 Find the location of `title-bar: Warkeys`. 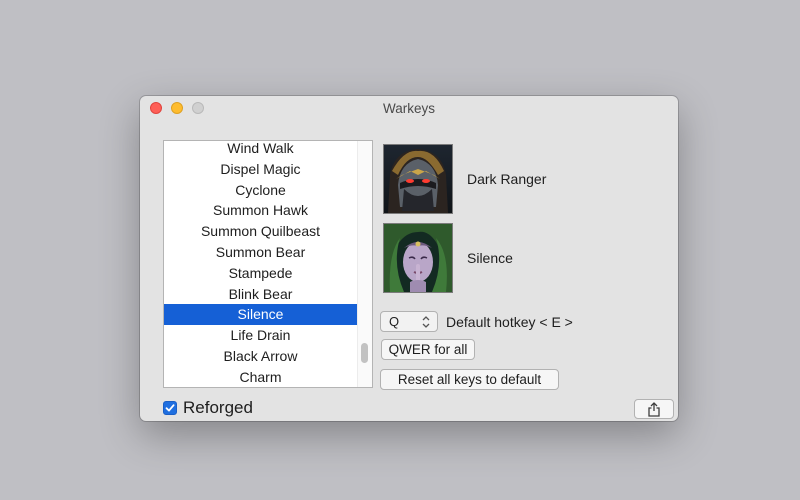

title-bar: Warkeys is located at coordinates (409, 108).